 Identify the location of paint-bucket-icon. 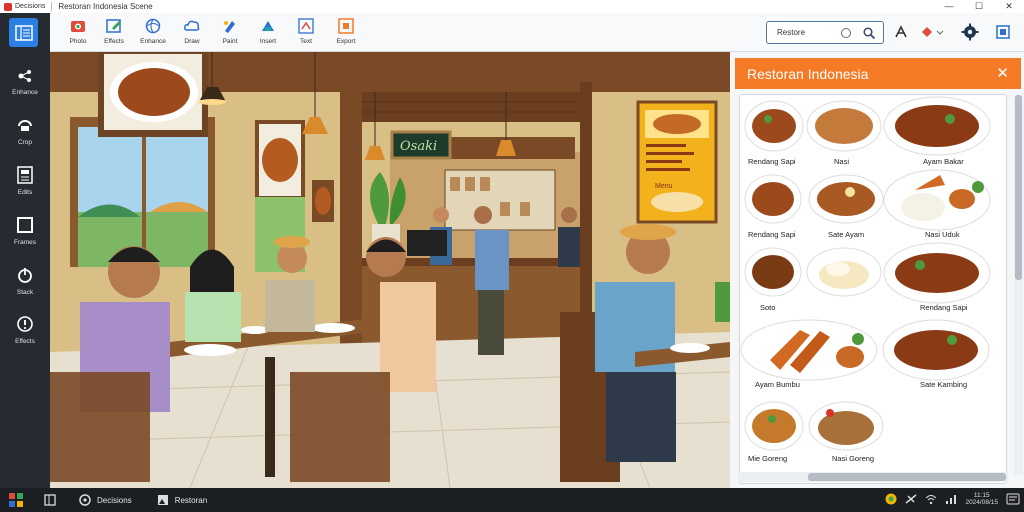
(932, 32).